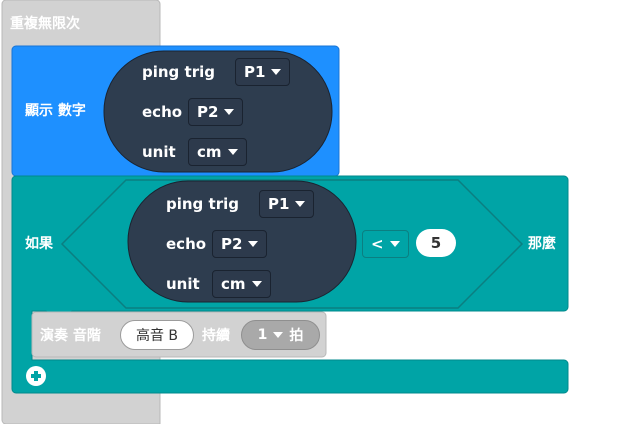 The height and width of the screenshot is (424, 620). Describe the element at coordinates (36, 376) in the screenshot. I see `add-else-icon` at that location.